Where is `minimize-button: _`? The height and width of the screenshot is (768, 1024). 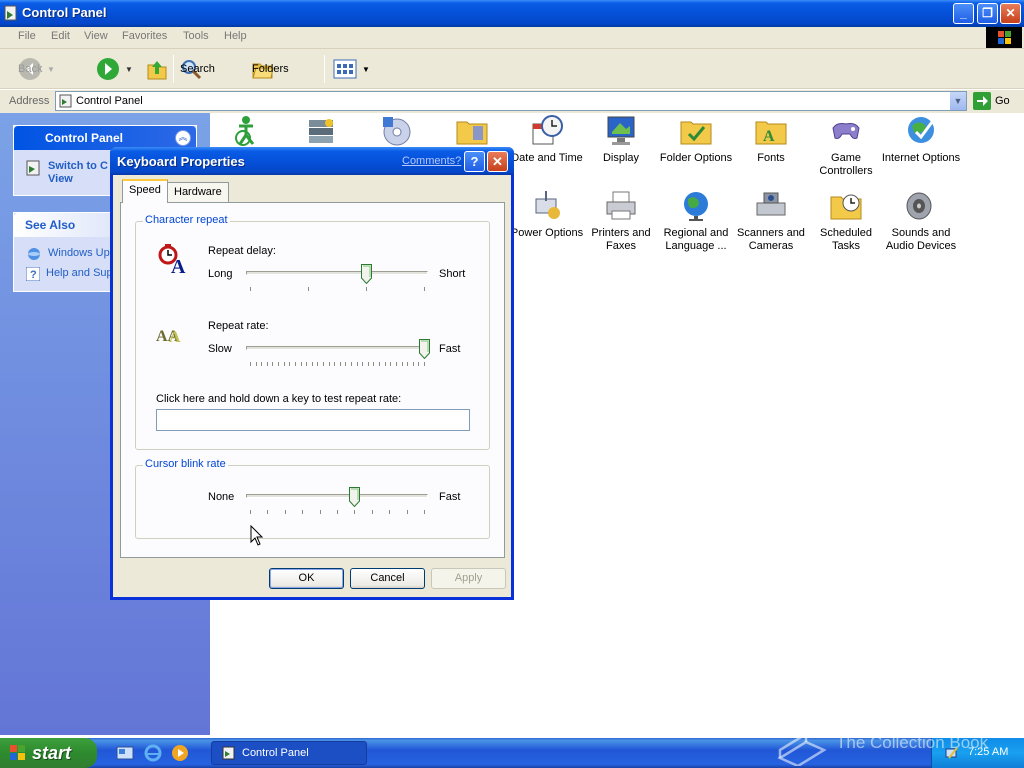
minimize-button: _ is located at coordinates (963, 13).